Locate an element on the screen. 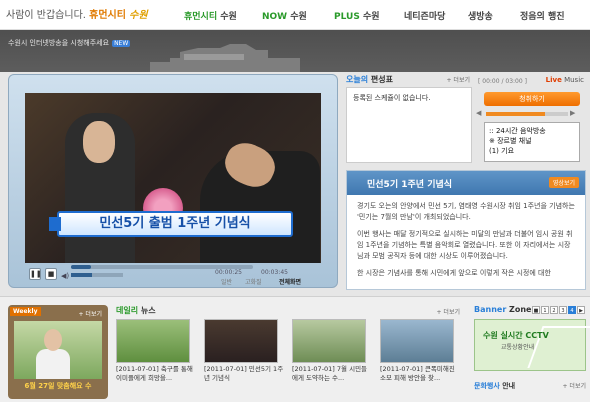  pager-next-button: ▶ is located at coordinates (581, 310).